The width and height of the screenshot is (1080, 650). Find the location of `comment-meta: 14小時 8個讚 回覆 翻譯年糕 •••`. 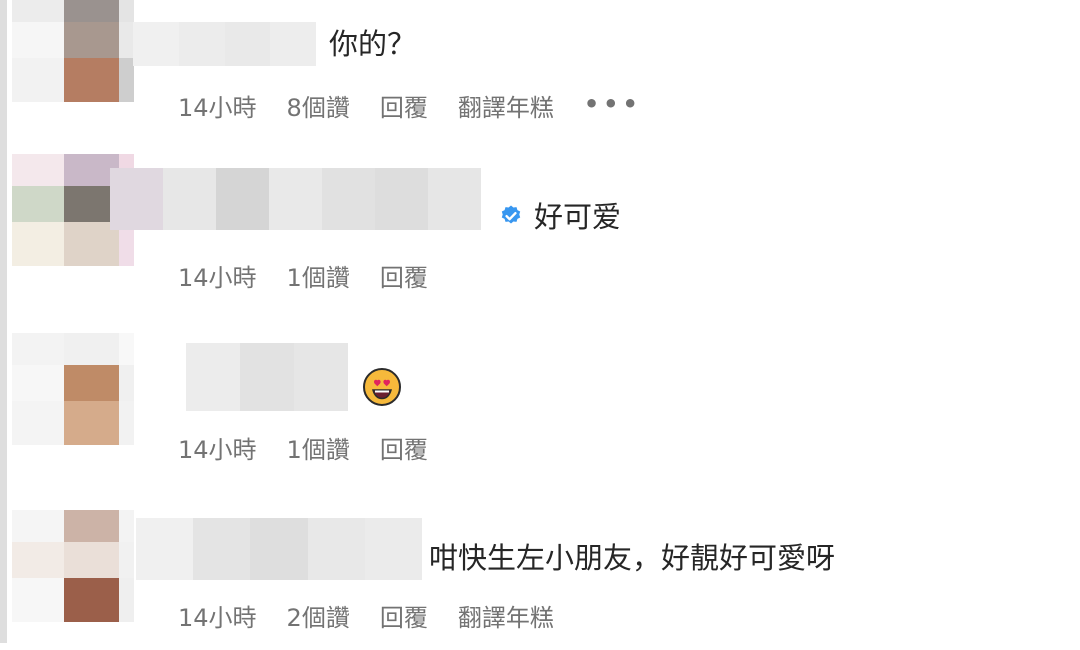

comment-meta: 14小時 8個讚 回覆 翻譯年糕 ••• is located at coordinates (410, 106).